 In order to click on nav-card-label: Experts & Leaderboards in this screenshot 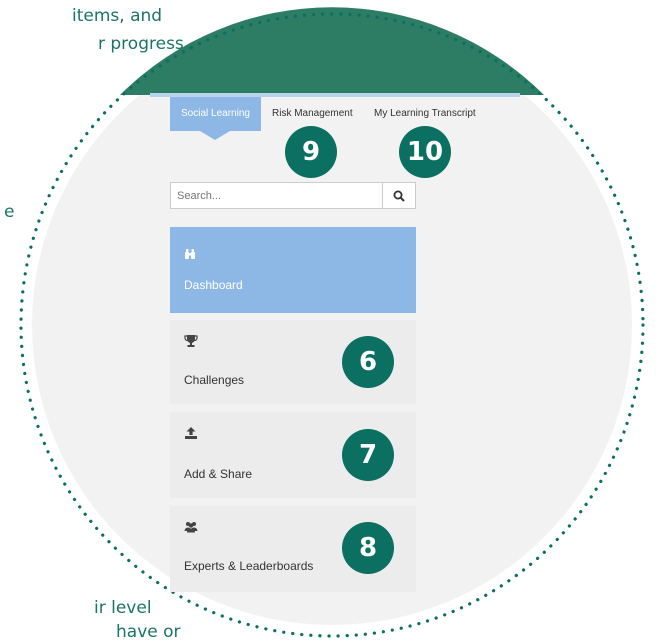, I will do `click(249, 566)`.